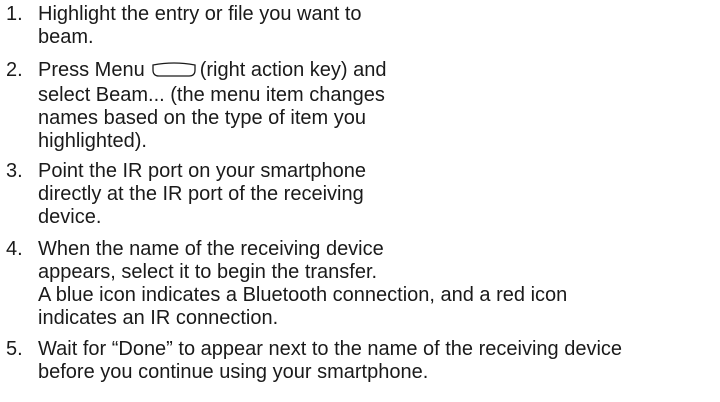 This screenshot has width=720, height=402. I want to click on step-line: device., so click(70, 217).